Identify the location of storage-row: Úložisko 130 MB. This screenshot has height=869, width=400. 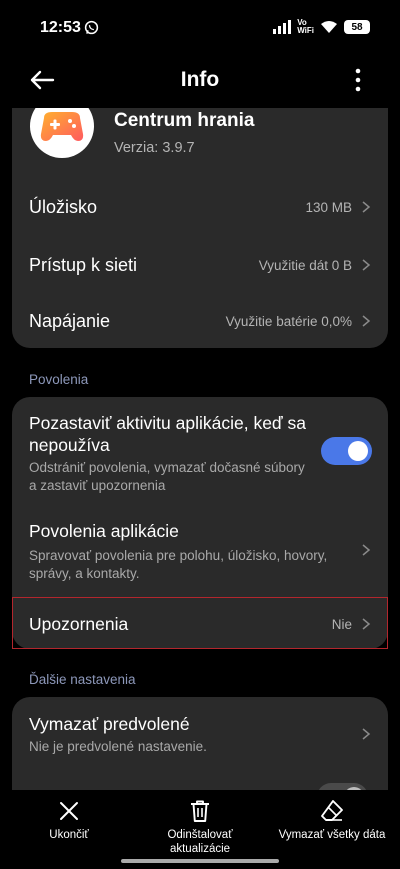
(200, 207).